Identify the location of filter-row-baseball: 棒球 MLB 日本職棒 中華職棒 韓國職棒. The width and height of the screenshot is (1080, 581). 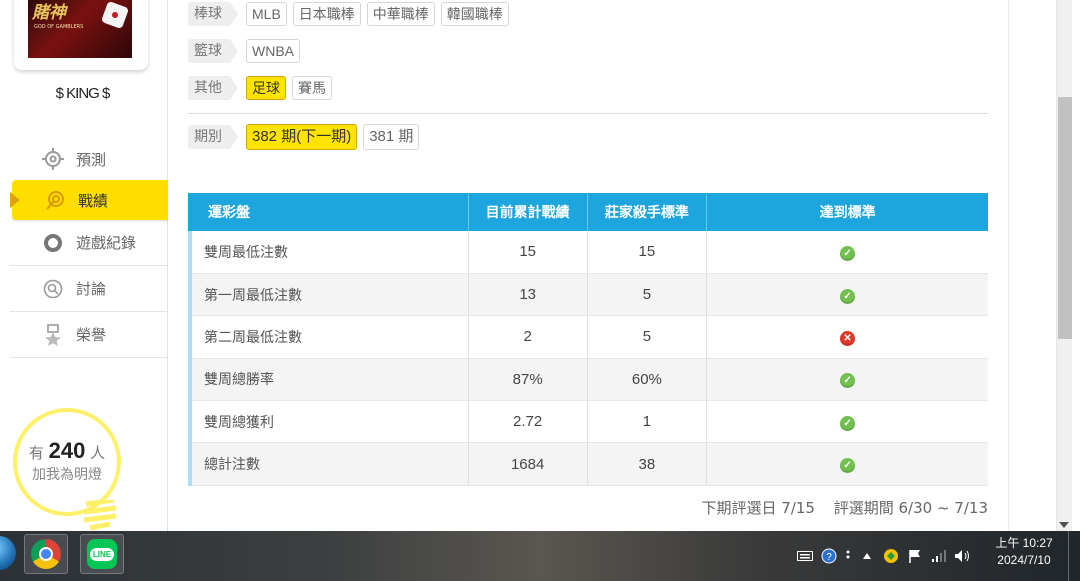
(351, 14).